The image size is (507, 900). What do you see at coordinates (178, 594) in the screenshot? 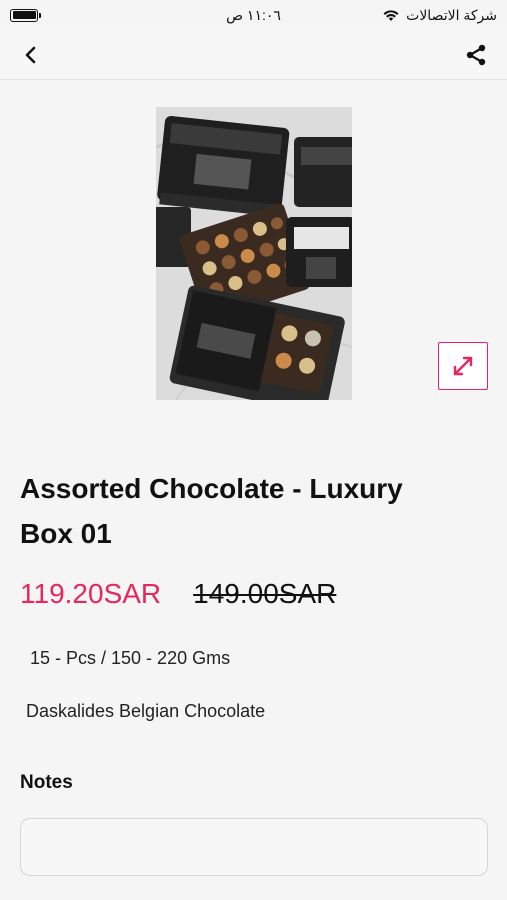
I see `price-row: 119.20SAR 149.00SAR` at bounding box center [178, 594].